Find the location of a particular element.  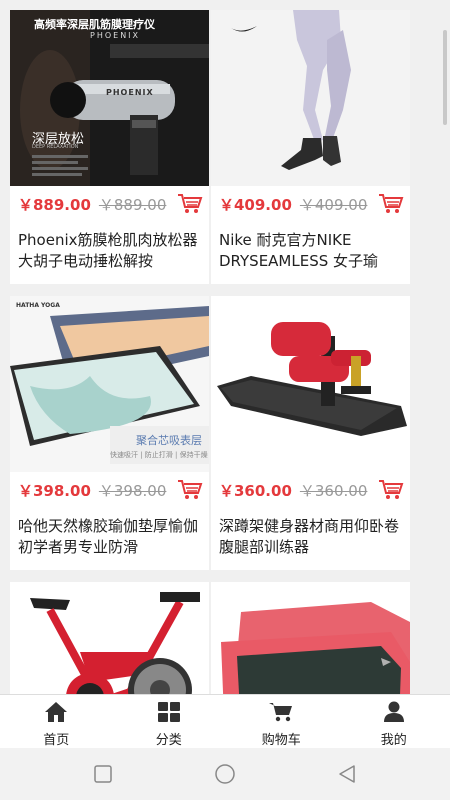

grid-icon is located at coordinates (168, 712).